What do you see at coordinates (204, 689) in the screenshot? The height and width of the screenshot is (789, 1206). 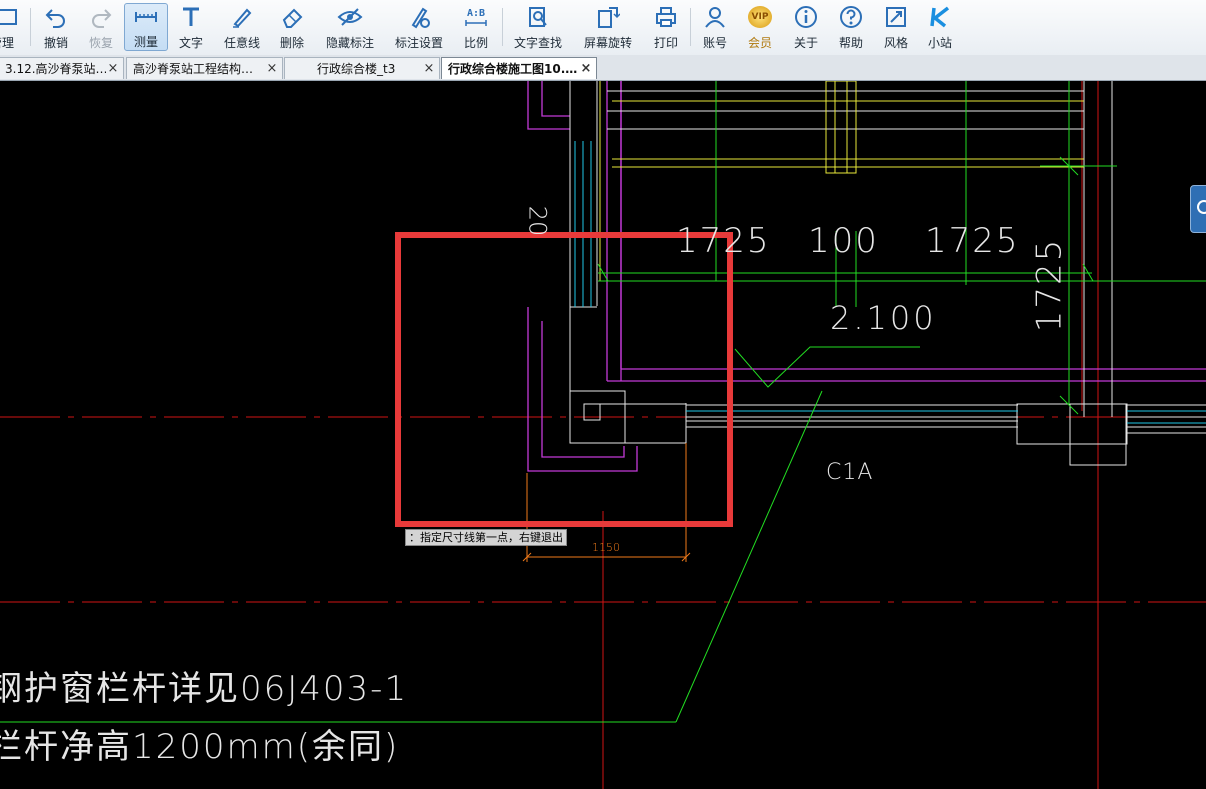 I see `note-text-line1: 钢护窗栏杆详见06J403-1` at bounding box center [204, 689].